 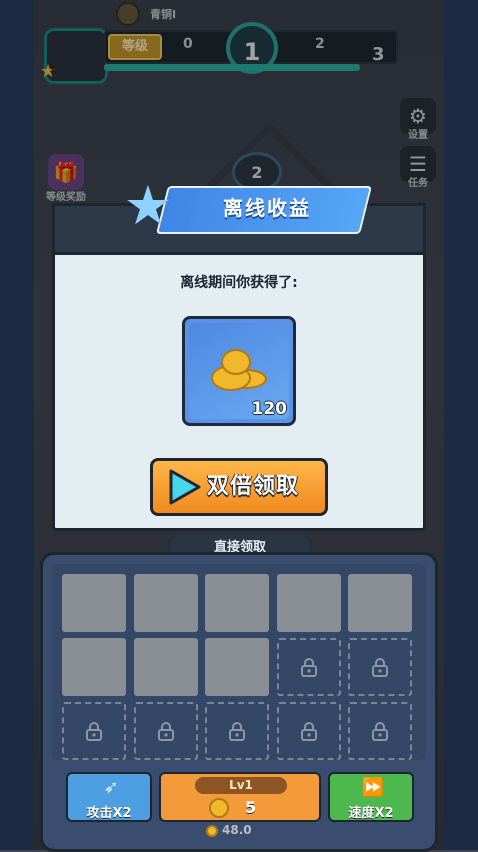 What do you see at coordinates (241, 785) in the screenshot?
I see `summon-level: Lv1` at bounding box center [241, 785].